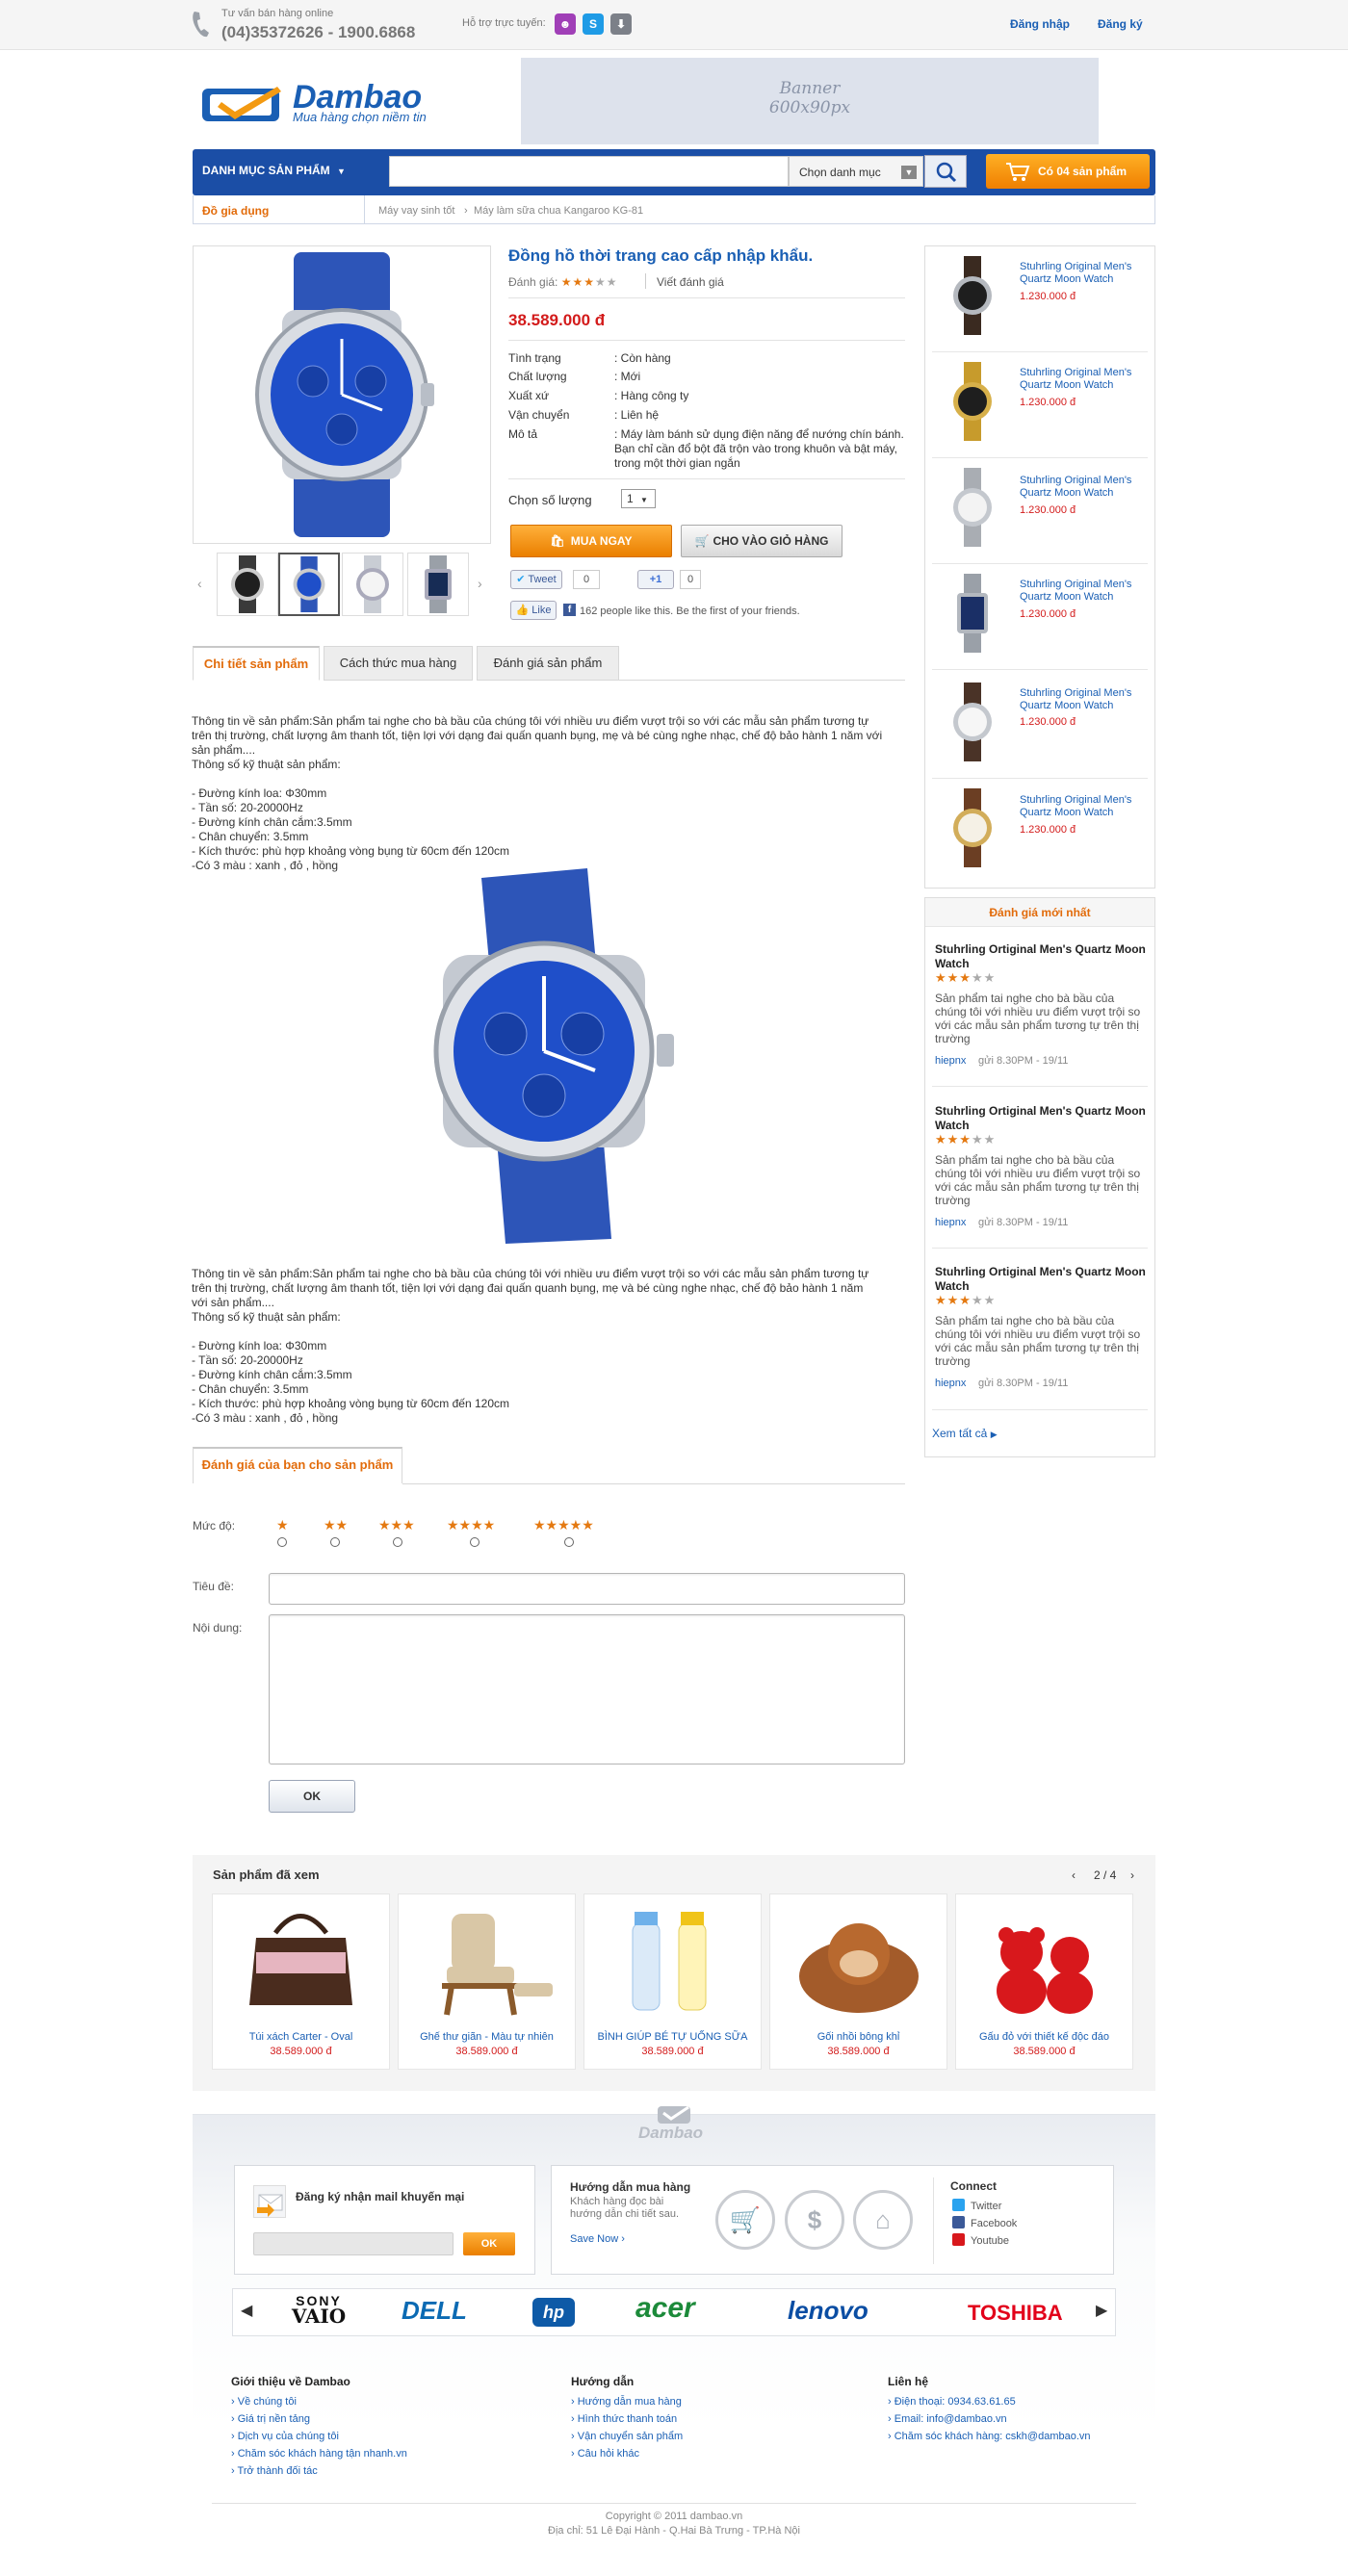 The image size is (1348, 2576). I want to click on connect-facebook: Facebook, so click(985, 2222).